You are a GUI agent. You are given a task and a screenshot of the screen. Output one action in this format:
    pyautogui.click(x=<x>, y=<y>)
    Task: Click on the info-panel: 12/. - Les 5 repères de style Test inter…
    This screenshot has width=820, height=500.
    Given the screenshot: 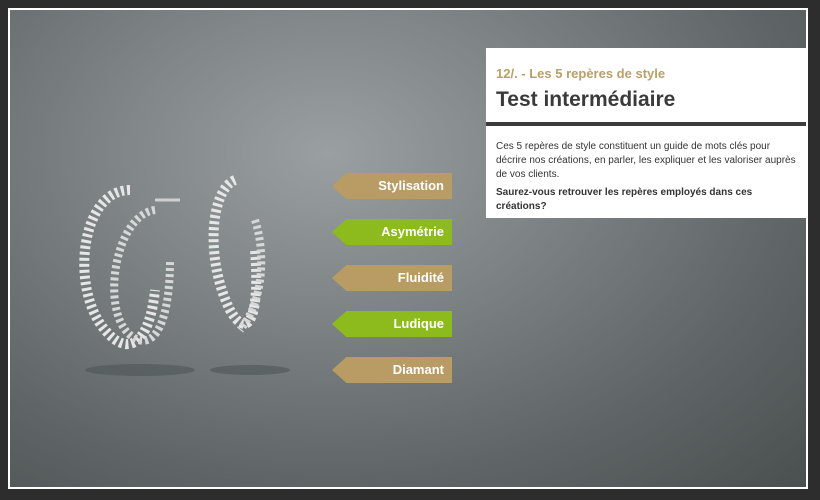 What is the action you would take?
    pyautogui.click(x=646, y=133)
    